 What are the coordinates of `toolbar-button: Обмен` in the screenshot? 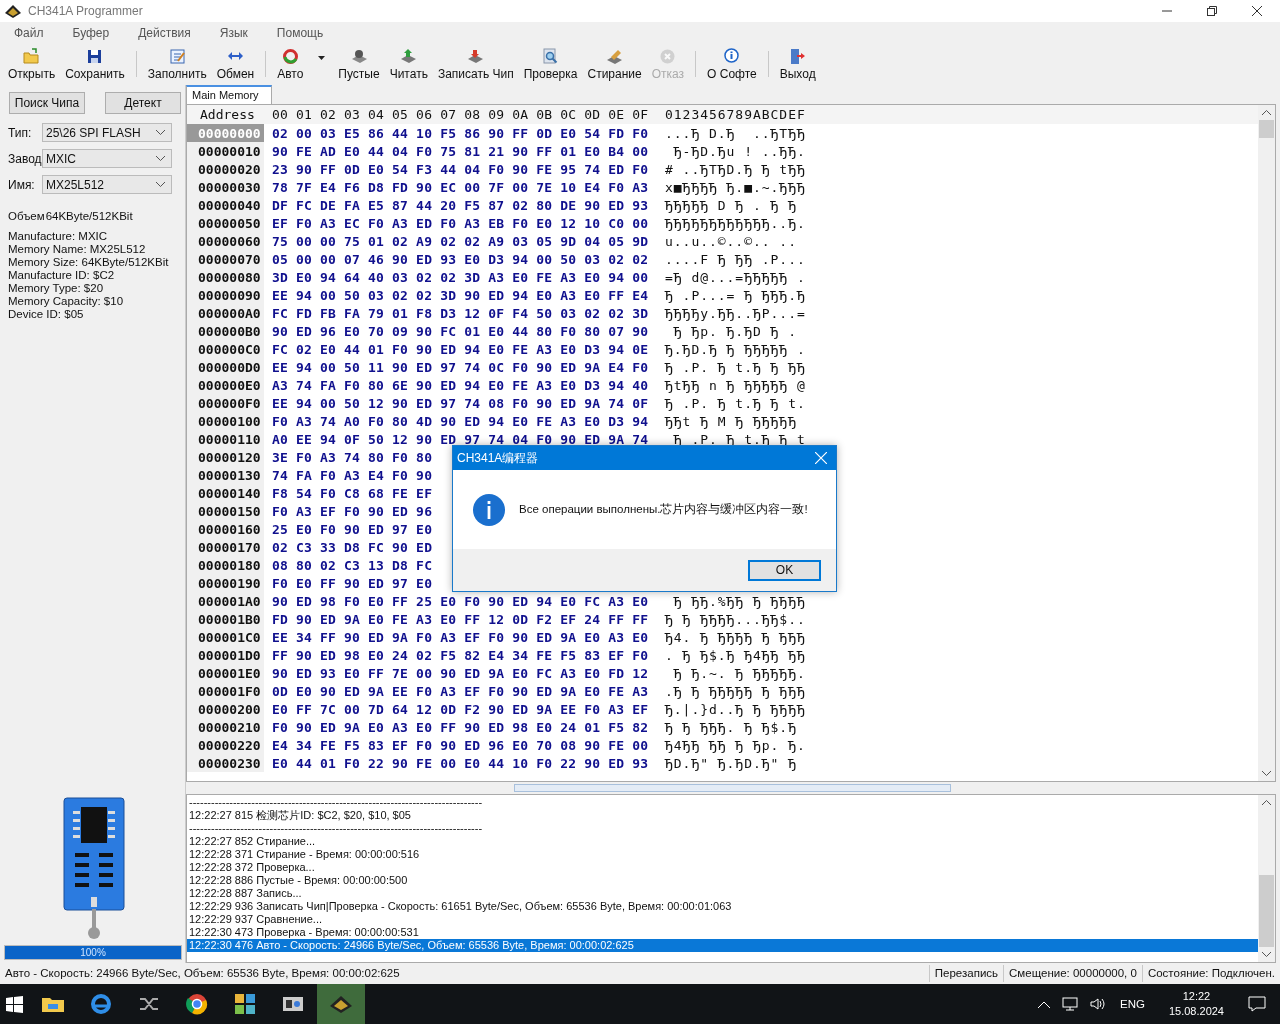 It's located at (235, 64).